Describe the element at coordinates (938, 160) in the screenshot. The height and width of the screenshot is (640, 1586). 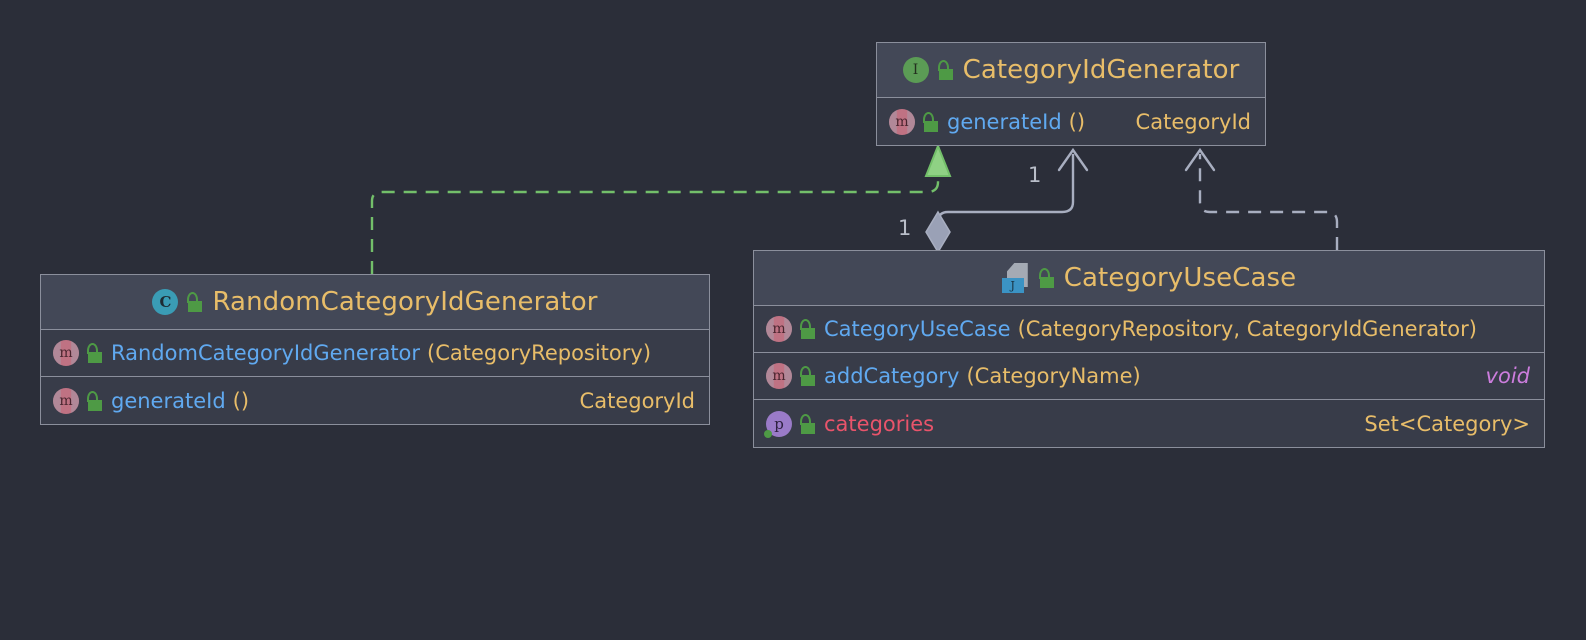
I see `realization-arrowhead-icon` at that location.